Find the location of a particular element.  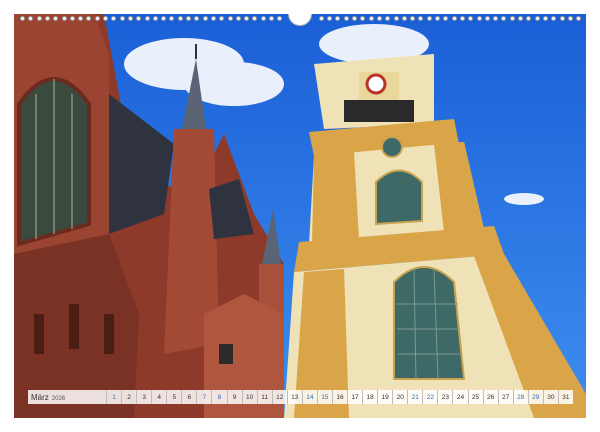

day-cell: 14 is located at coordinates (309, 397).